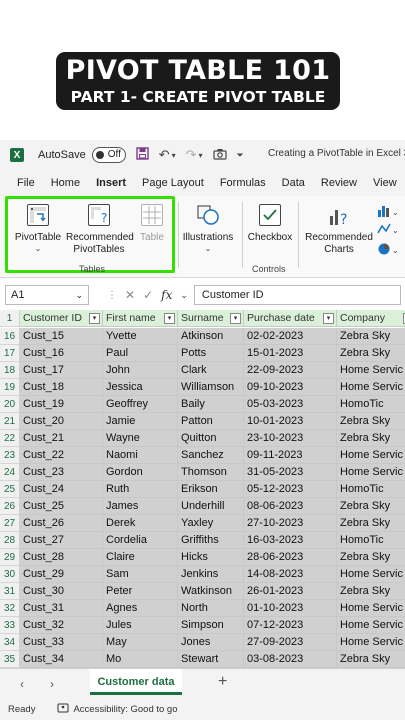  What do you see at coordinates (211, 318) in the screenshot?
I see `column-header-cell: Surname ▾` at bounding box center [211, 318].